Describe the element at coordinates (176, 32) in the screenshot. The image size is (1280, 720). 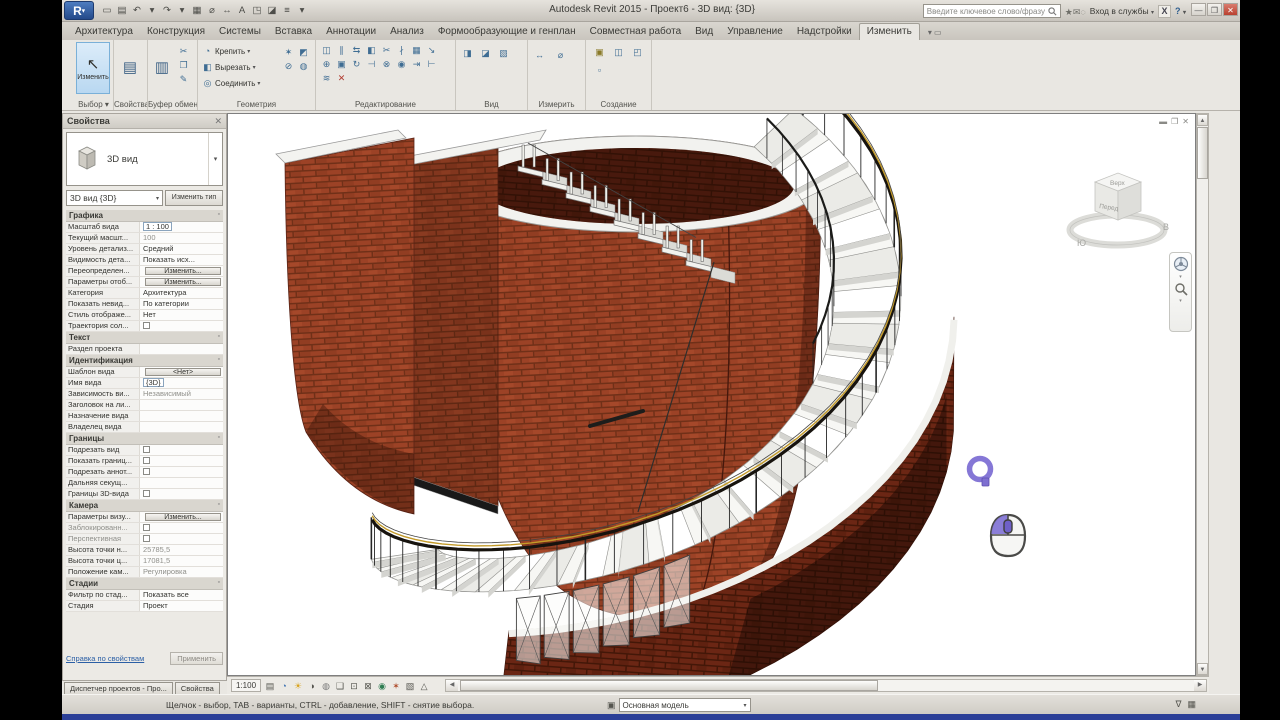
I see `ribbon-tab-конструкция: Конструкция` at that location.